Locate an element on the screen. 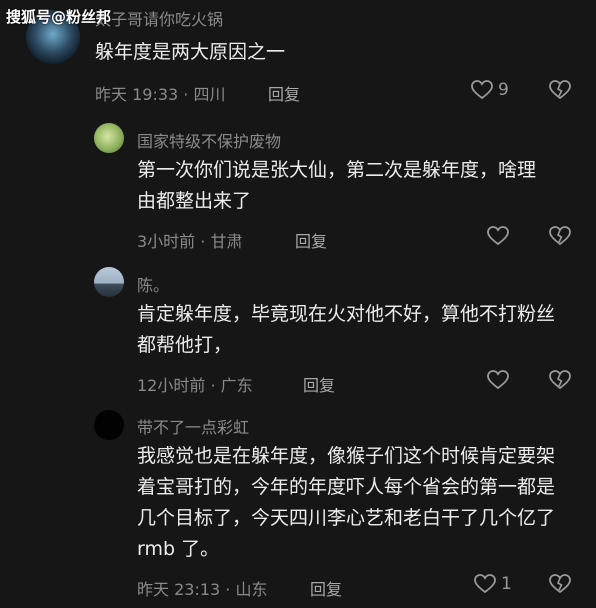 Image resolution: width=596 pixels, height=608 pixels. comment-meta: 昨天 19:33 · 四川 is located at coordinates (160, 94).